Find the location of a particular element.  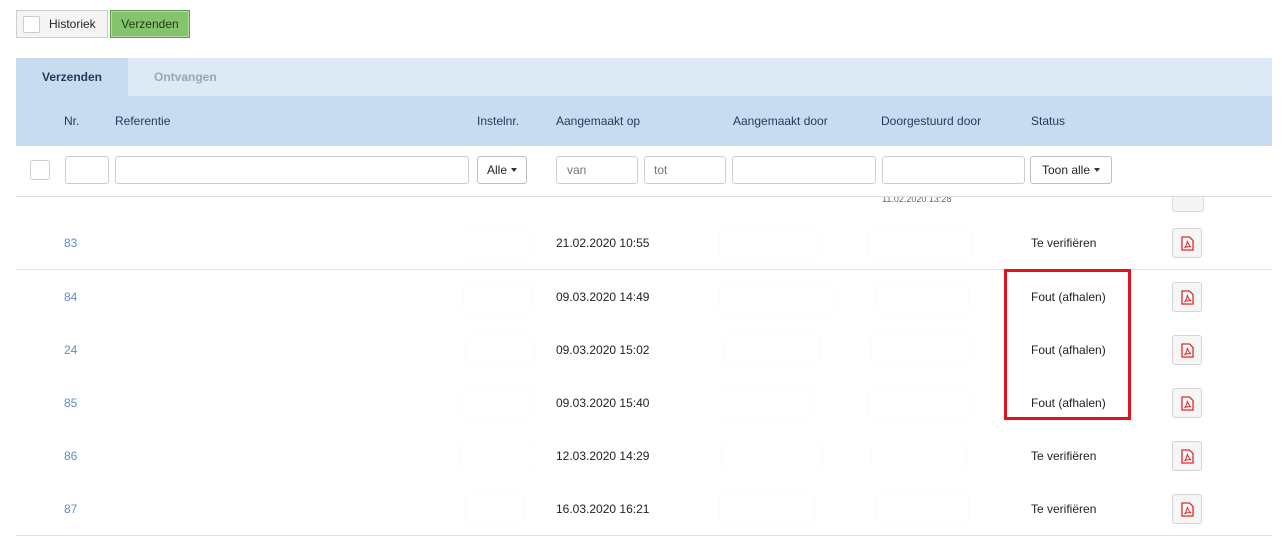

table-row: 86 12.03.2020 14:29 Te verifiëren is located at coordinates (644, 456).